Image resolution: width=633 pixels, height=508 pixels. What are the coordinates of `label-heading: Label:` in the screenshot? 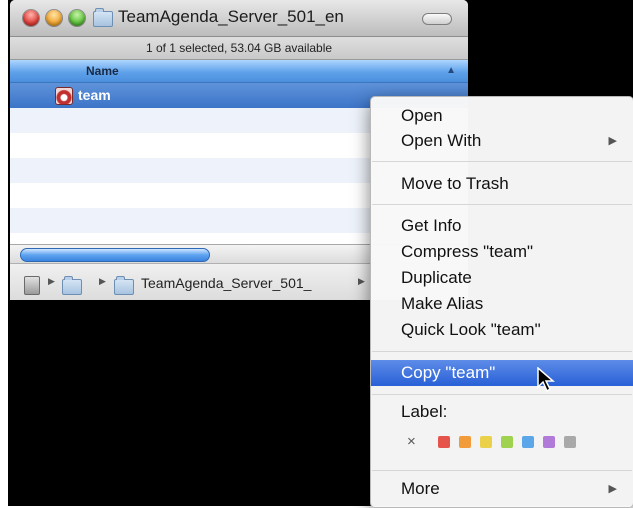 It's located at (424, 411).